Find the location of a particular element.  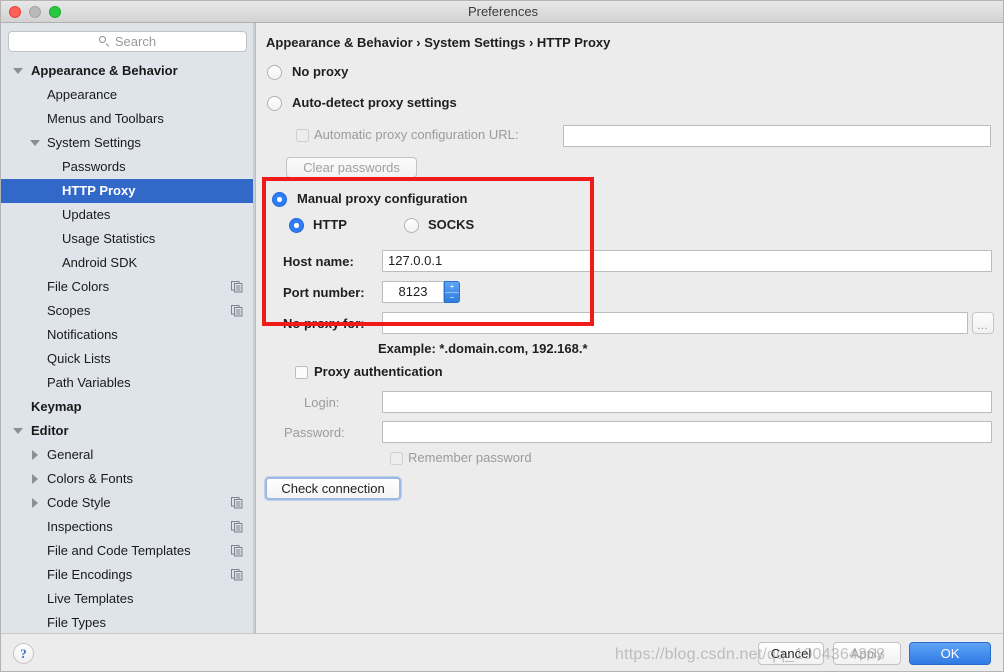

sidebar-item-code-style: Code Style is located at coordinates (128, 503).